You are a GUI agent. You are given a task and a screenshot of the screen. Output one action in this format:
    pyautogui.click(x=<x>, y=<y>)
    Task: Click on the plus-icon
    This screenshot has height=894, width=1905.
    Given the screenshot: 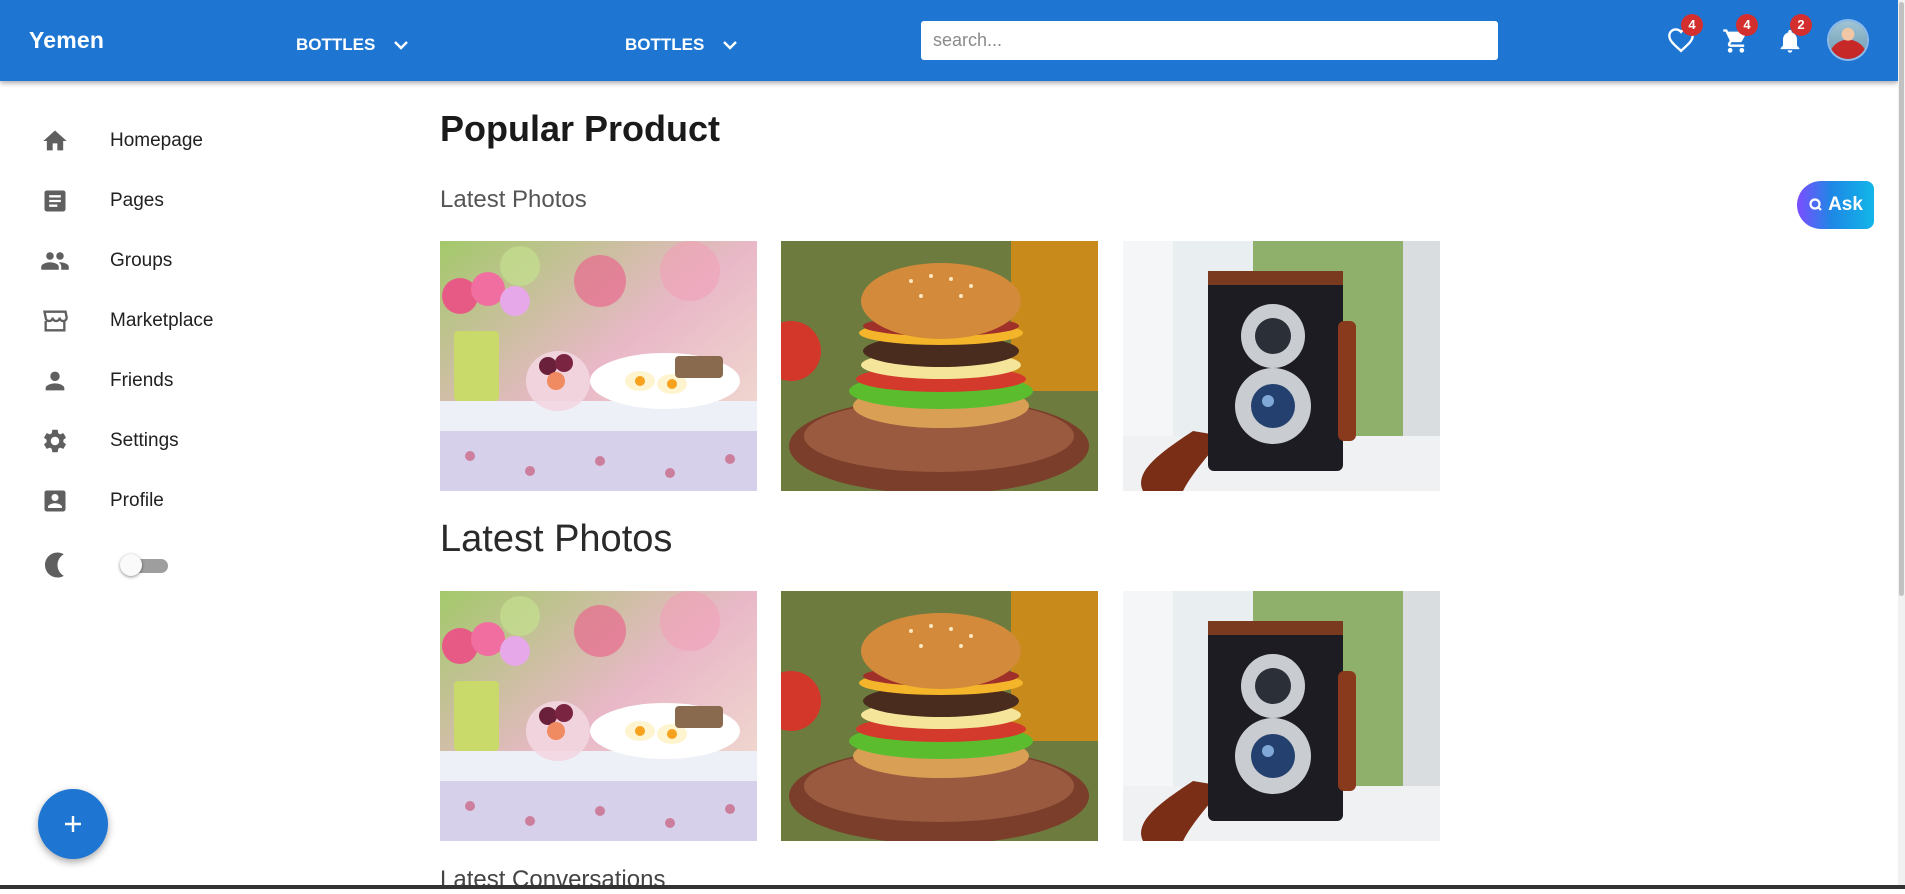 What is the action you would take?
    pyautogui.click(x=73, y=824)
    